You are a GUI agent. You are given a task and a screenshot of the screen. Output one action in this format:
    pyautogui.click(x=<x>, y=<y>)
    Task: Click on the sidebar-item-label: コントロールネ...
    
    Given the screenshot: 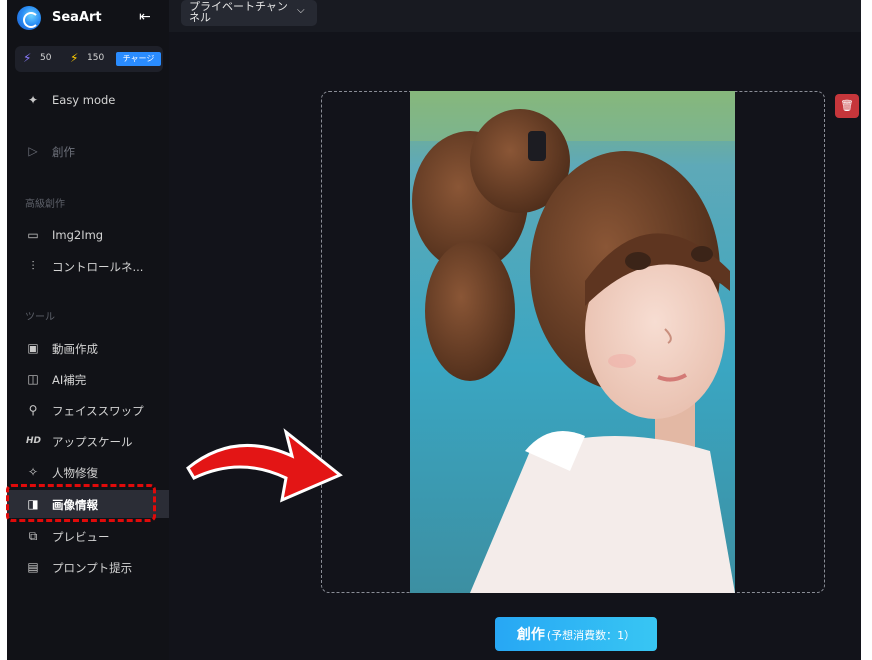 What is the action you would take?
    pyautogui.click(x=98, y=267)
    